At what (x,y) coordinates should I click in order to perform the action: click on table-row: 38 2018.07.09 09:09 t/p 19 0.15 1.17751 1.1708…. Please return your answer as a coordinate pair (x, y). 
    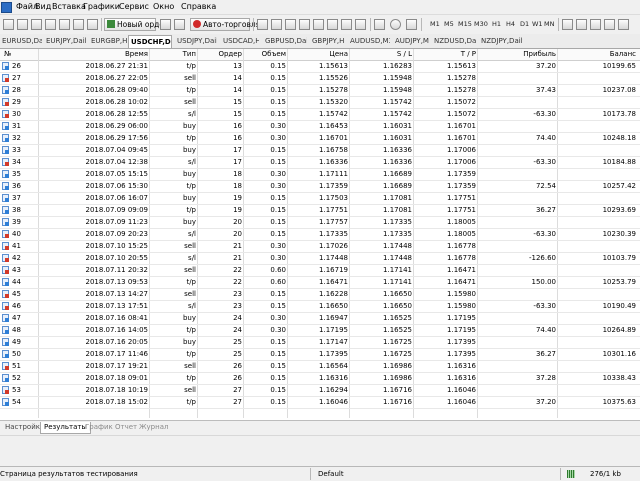
    Looking at the image, I should click on (320, 211).